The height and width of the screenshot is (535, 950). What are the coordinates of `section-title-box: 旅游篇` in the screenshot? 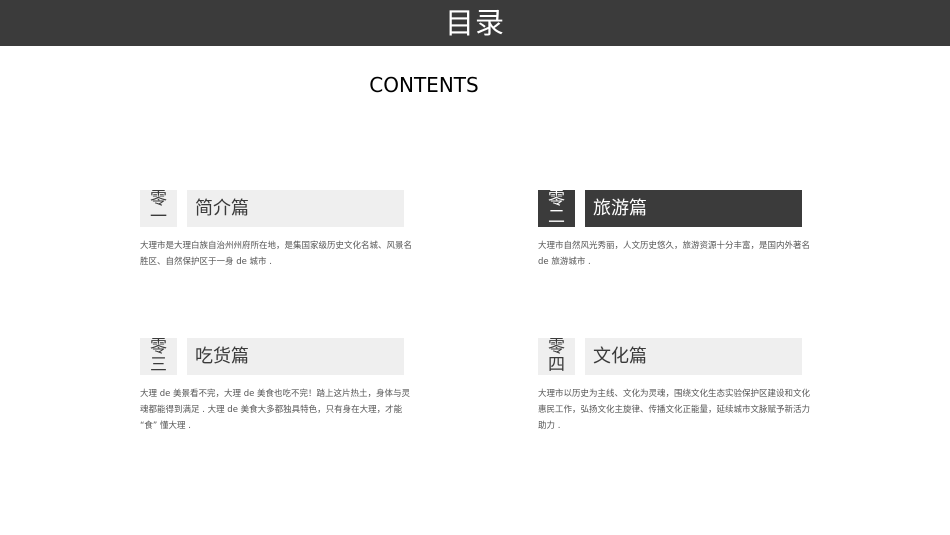 It's located at (693, 208).